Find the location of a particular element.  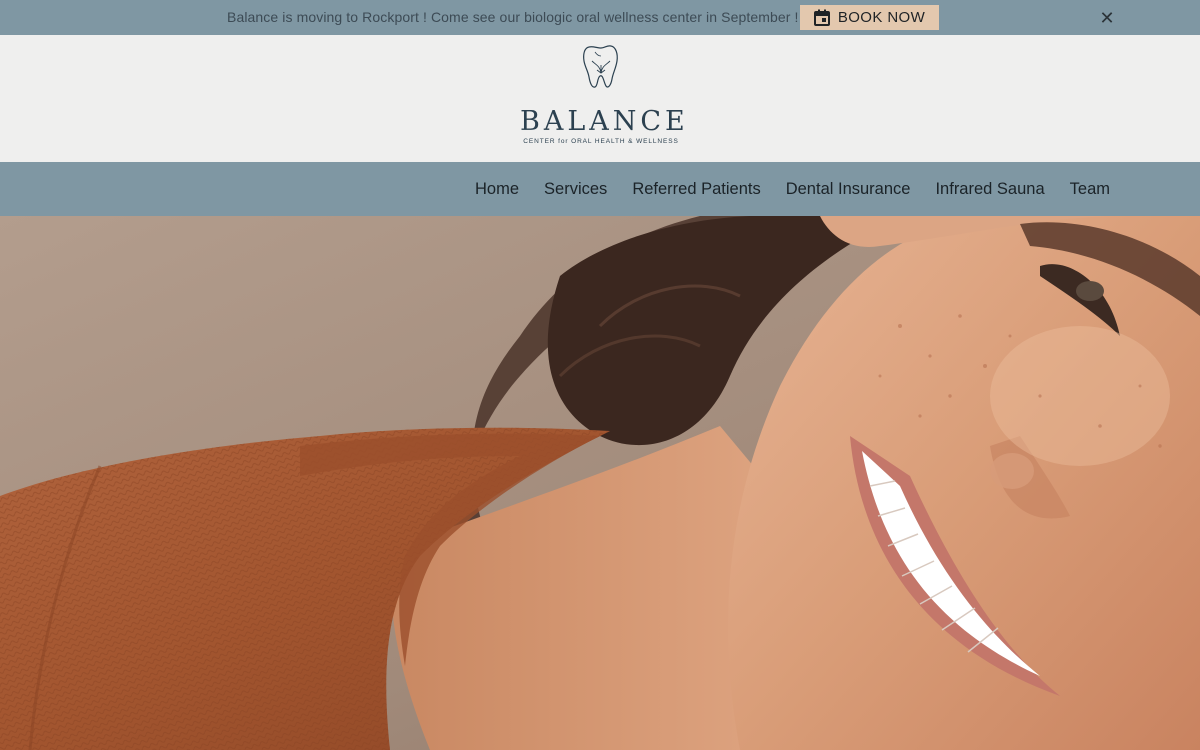

calendar-icon is located at coordinates (821, 17).